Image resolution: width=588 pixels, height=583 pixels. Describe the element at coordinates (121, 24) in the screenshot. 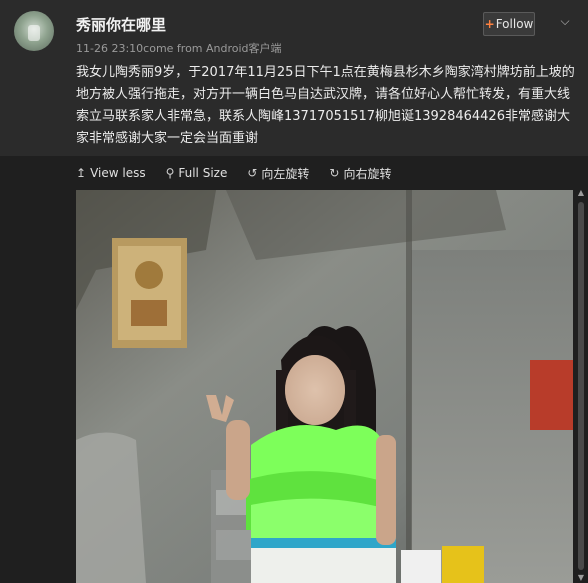

I see `username: 秀丽你在哪里` at that location.